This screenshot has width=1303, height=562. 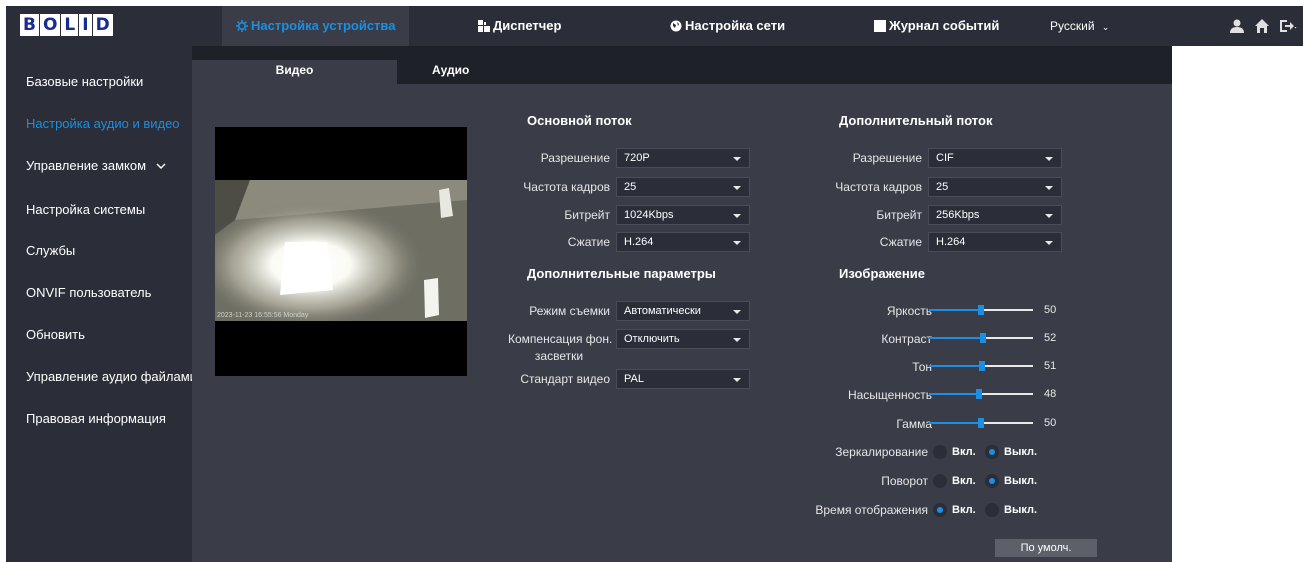 What do you see at coordinates (1050, 310) in the screenshot?
I see `brightness-value: 50` at bounding box center [1050, 310].